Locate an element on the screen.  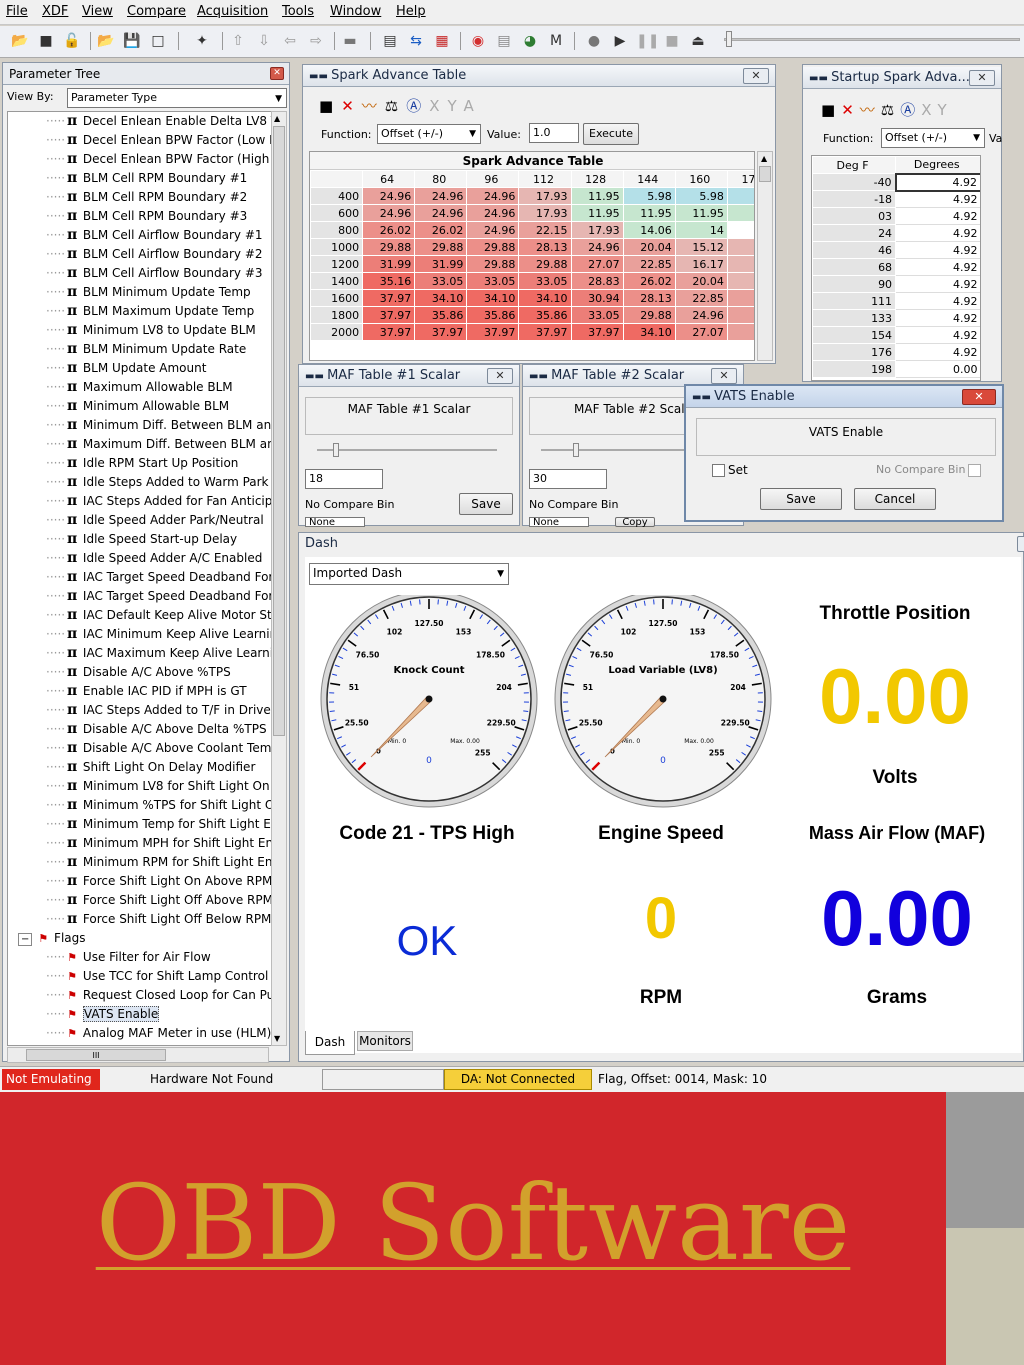
table-row: 60024.9624.9624.9617.9311.9511.9511.9511 is located at coordinates (532, 213).